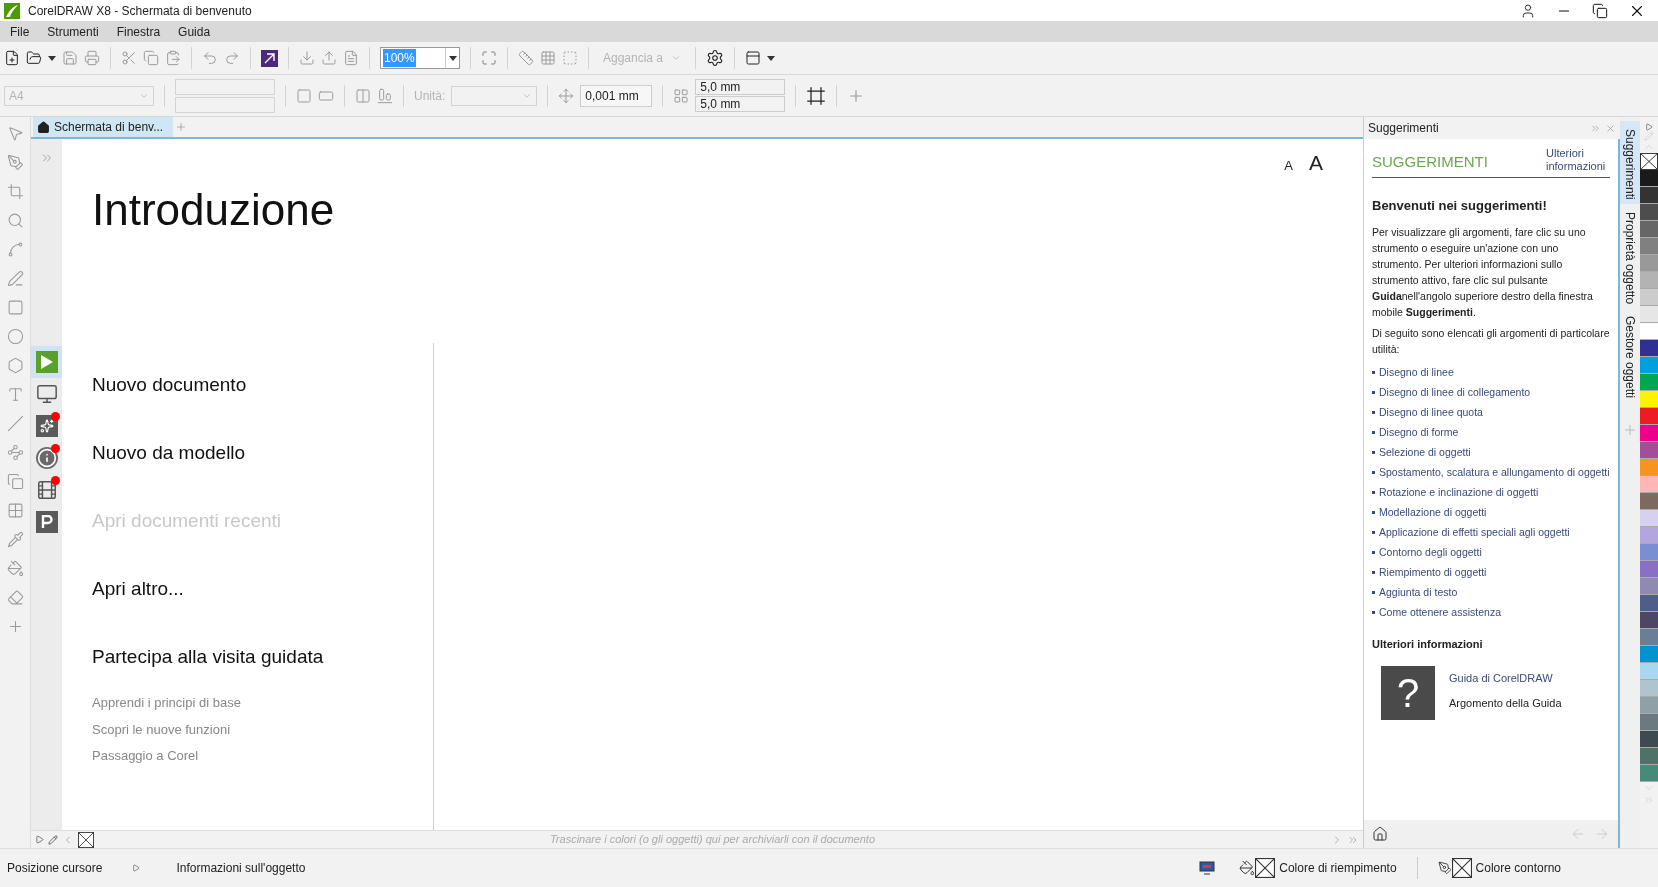 Image resolution: width=1658 pixels, height=887 pixels. Describe the element at coordinates (232, 58) in the screenshot. I see `redo-icon` at that location.